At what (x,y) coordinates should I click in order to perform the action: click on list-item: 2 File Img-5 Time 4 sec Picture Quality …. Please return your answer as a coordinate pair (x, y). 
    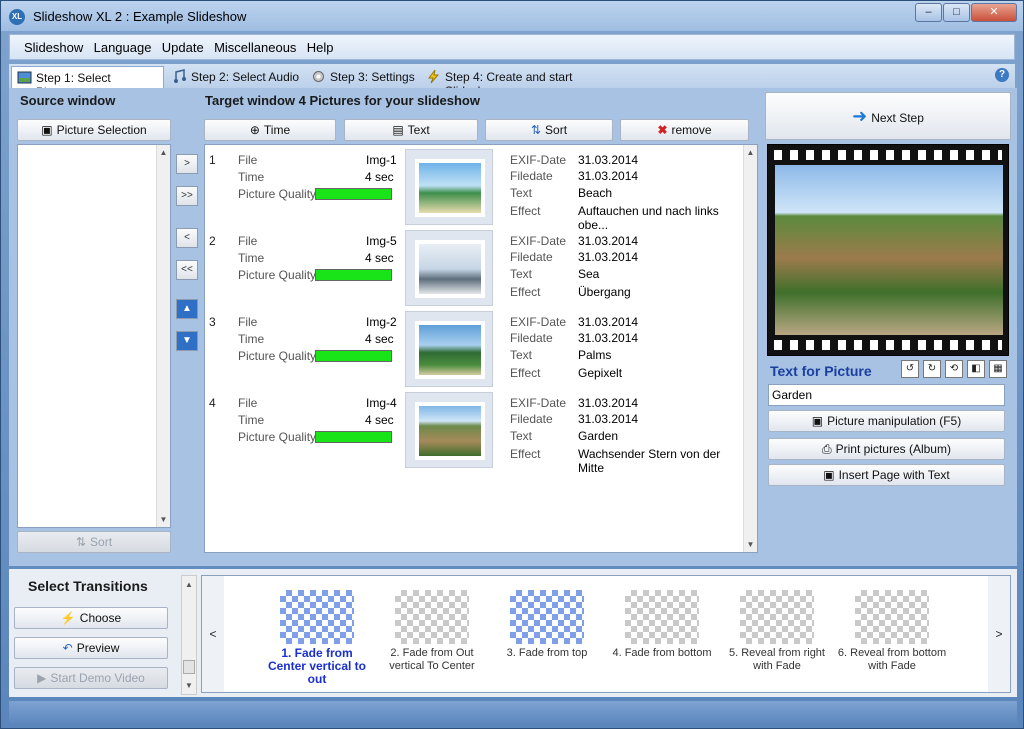
    Looking at the image, I should click on (475, 268).